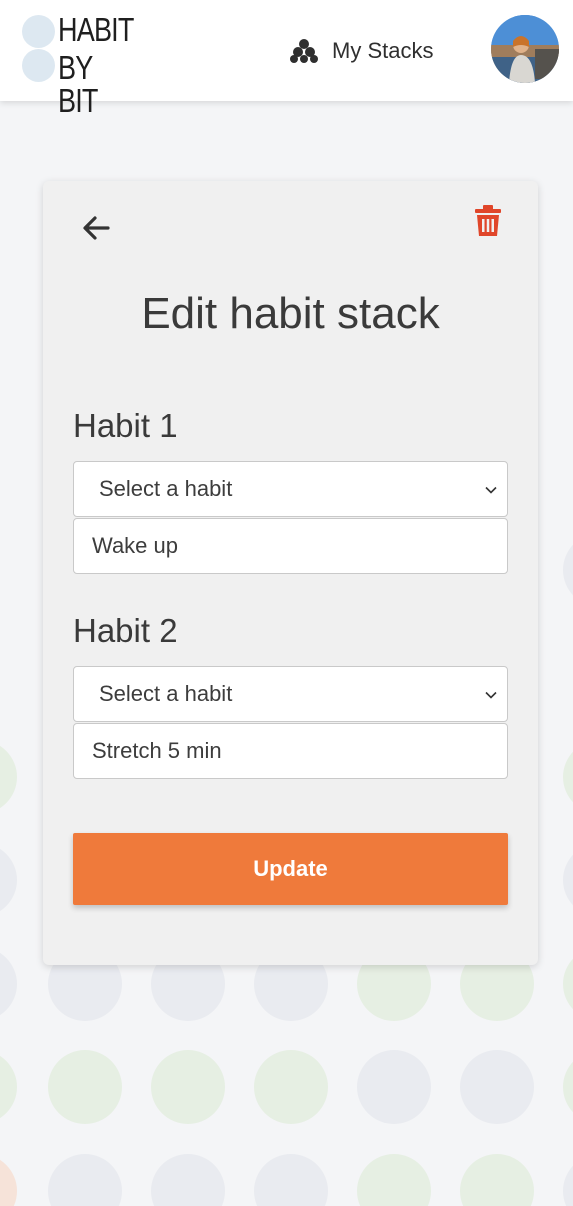  I want to click on habit-1-select-value: Select a habit, so click(166, 488).